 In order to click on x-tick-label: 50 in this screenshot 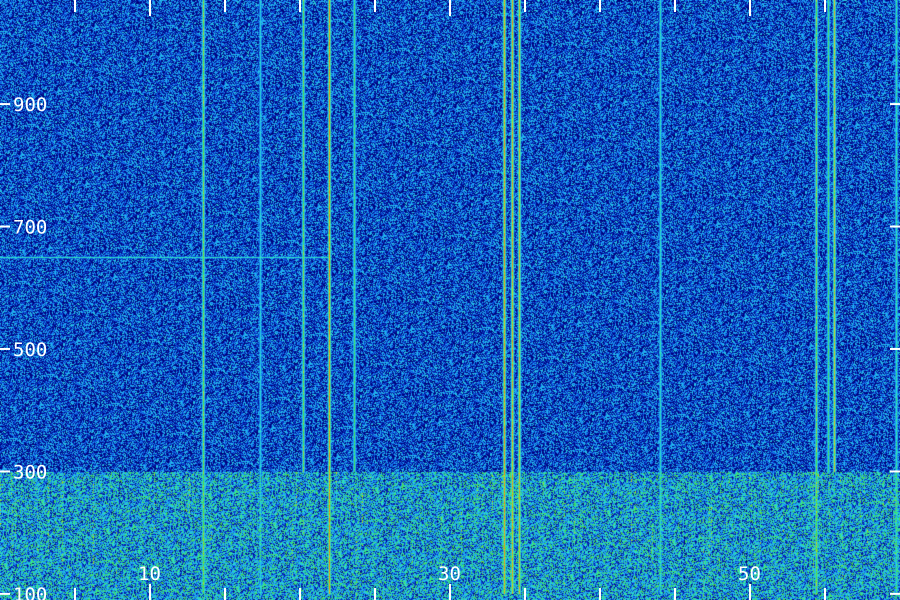, I will do `click(749, 574)`.